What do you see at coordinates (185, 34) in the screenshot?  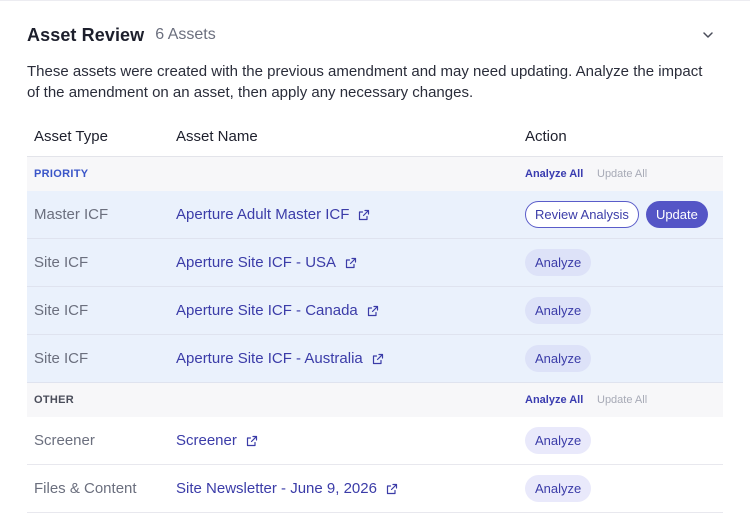 I see `asset-count: 6 Assets` at bounding box center [185, 34].